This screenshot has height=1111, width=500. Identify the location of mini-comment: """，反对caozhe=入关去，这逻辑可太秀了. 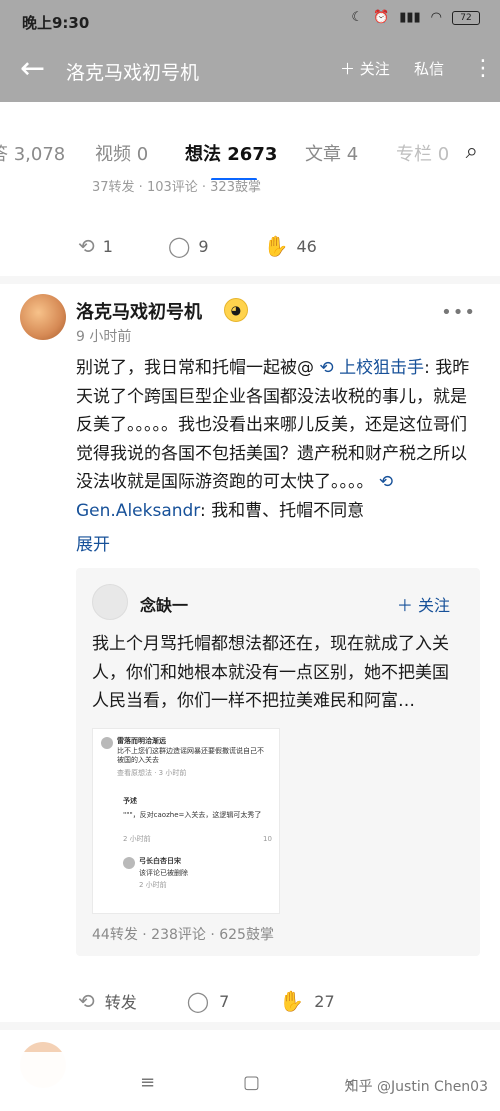
(192, 815).